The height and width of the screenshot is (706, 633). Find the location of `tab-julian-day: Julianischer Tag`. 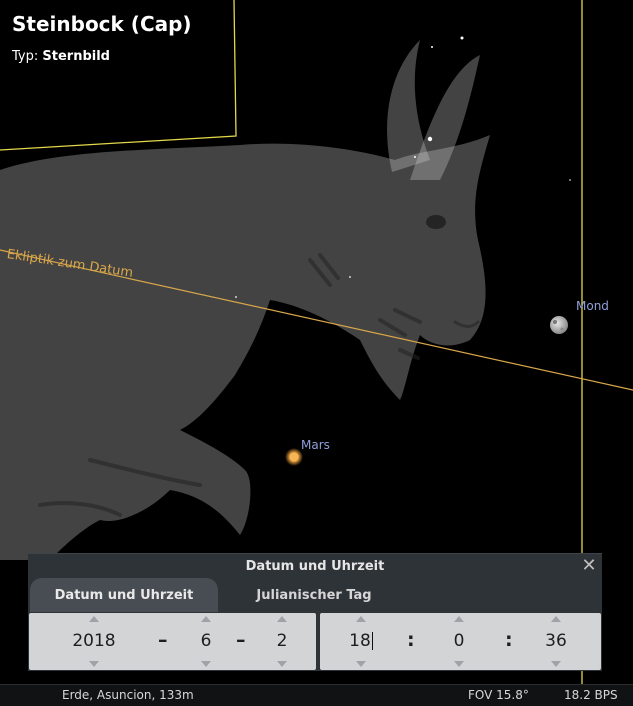

tab-julian-day: Julianischer Tag is located at coordinates (314, 595).